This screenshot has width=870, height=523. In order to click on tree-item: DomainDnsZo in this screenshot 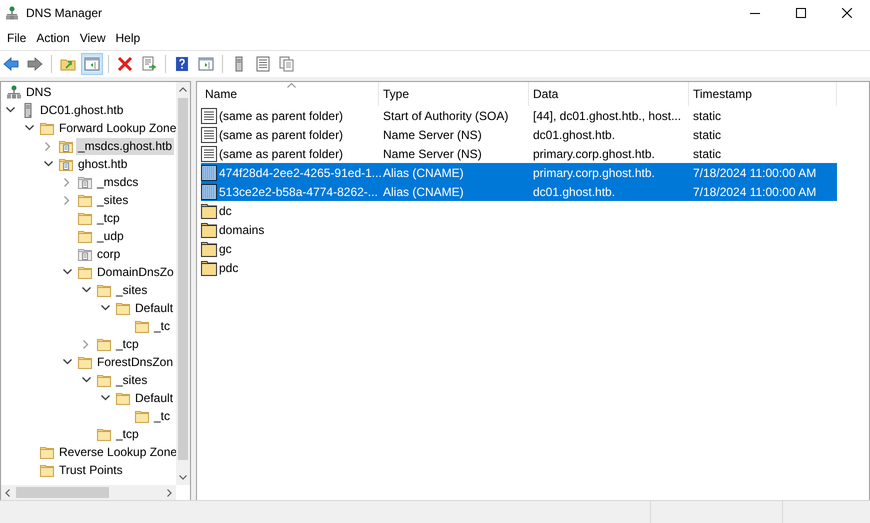, I will do `click(135, 272)`.